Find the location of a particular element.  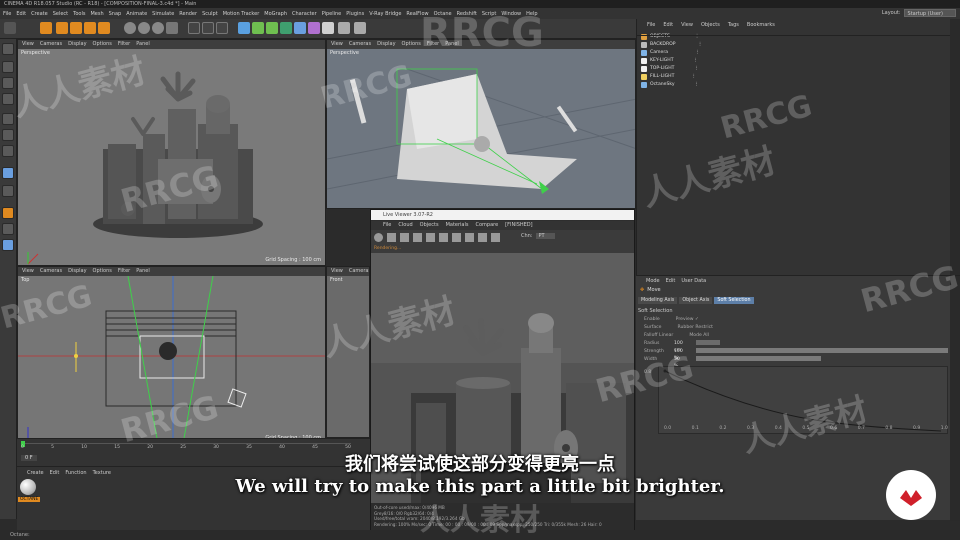

lock-workplane-icon is located at coordinates (8, 229).